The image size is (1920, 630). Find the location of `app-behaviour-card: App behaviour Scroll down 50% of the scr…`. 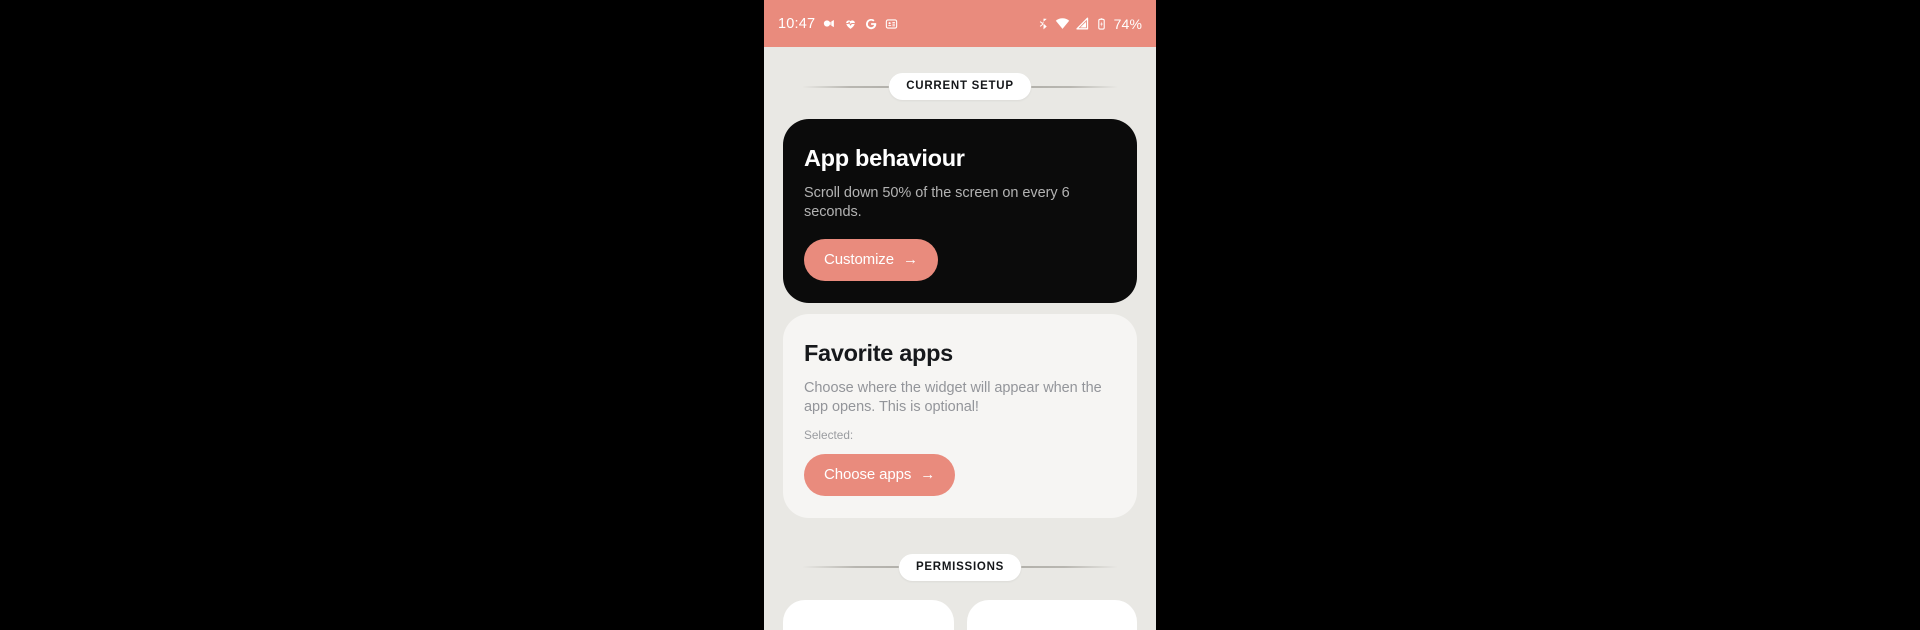

app-behaviour-card: App behaviour Scroll down 50% of the scr… is located at coordinates (960, 211).